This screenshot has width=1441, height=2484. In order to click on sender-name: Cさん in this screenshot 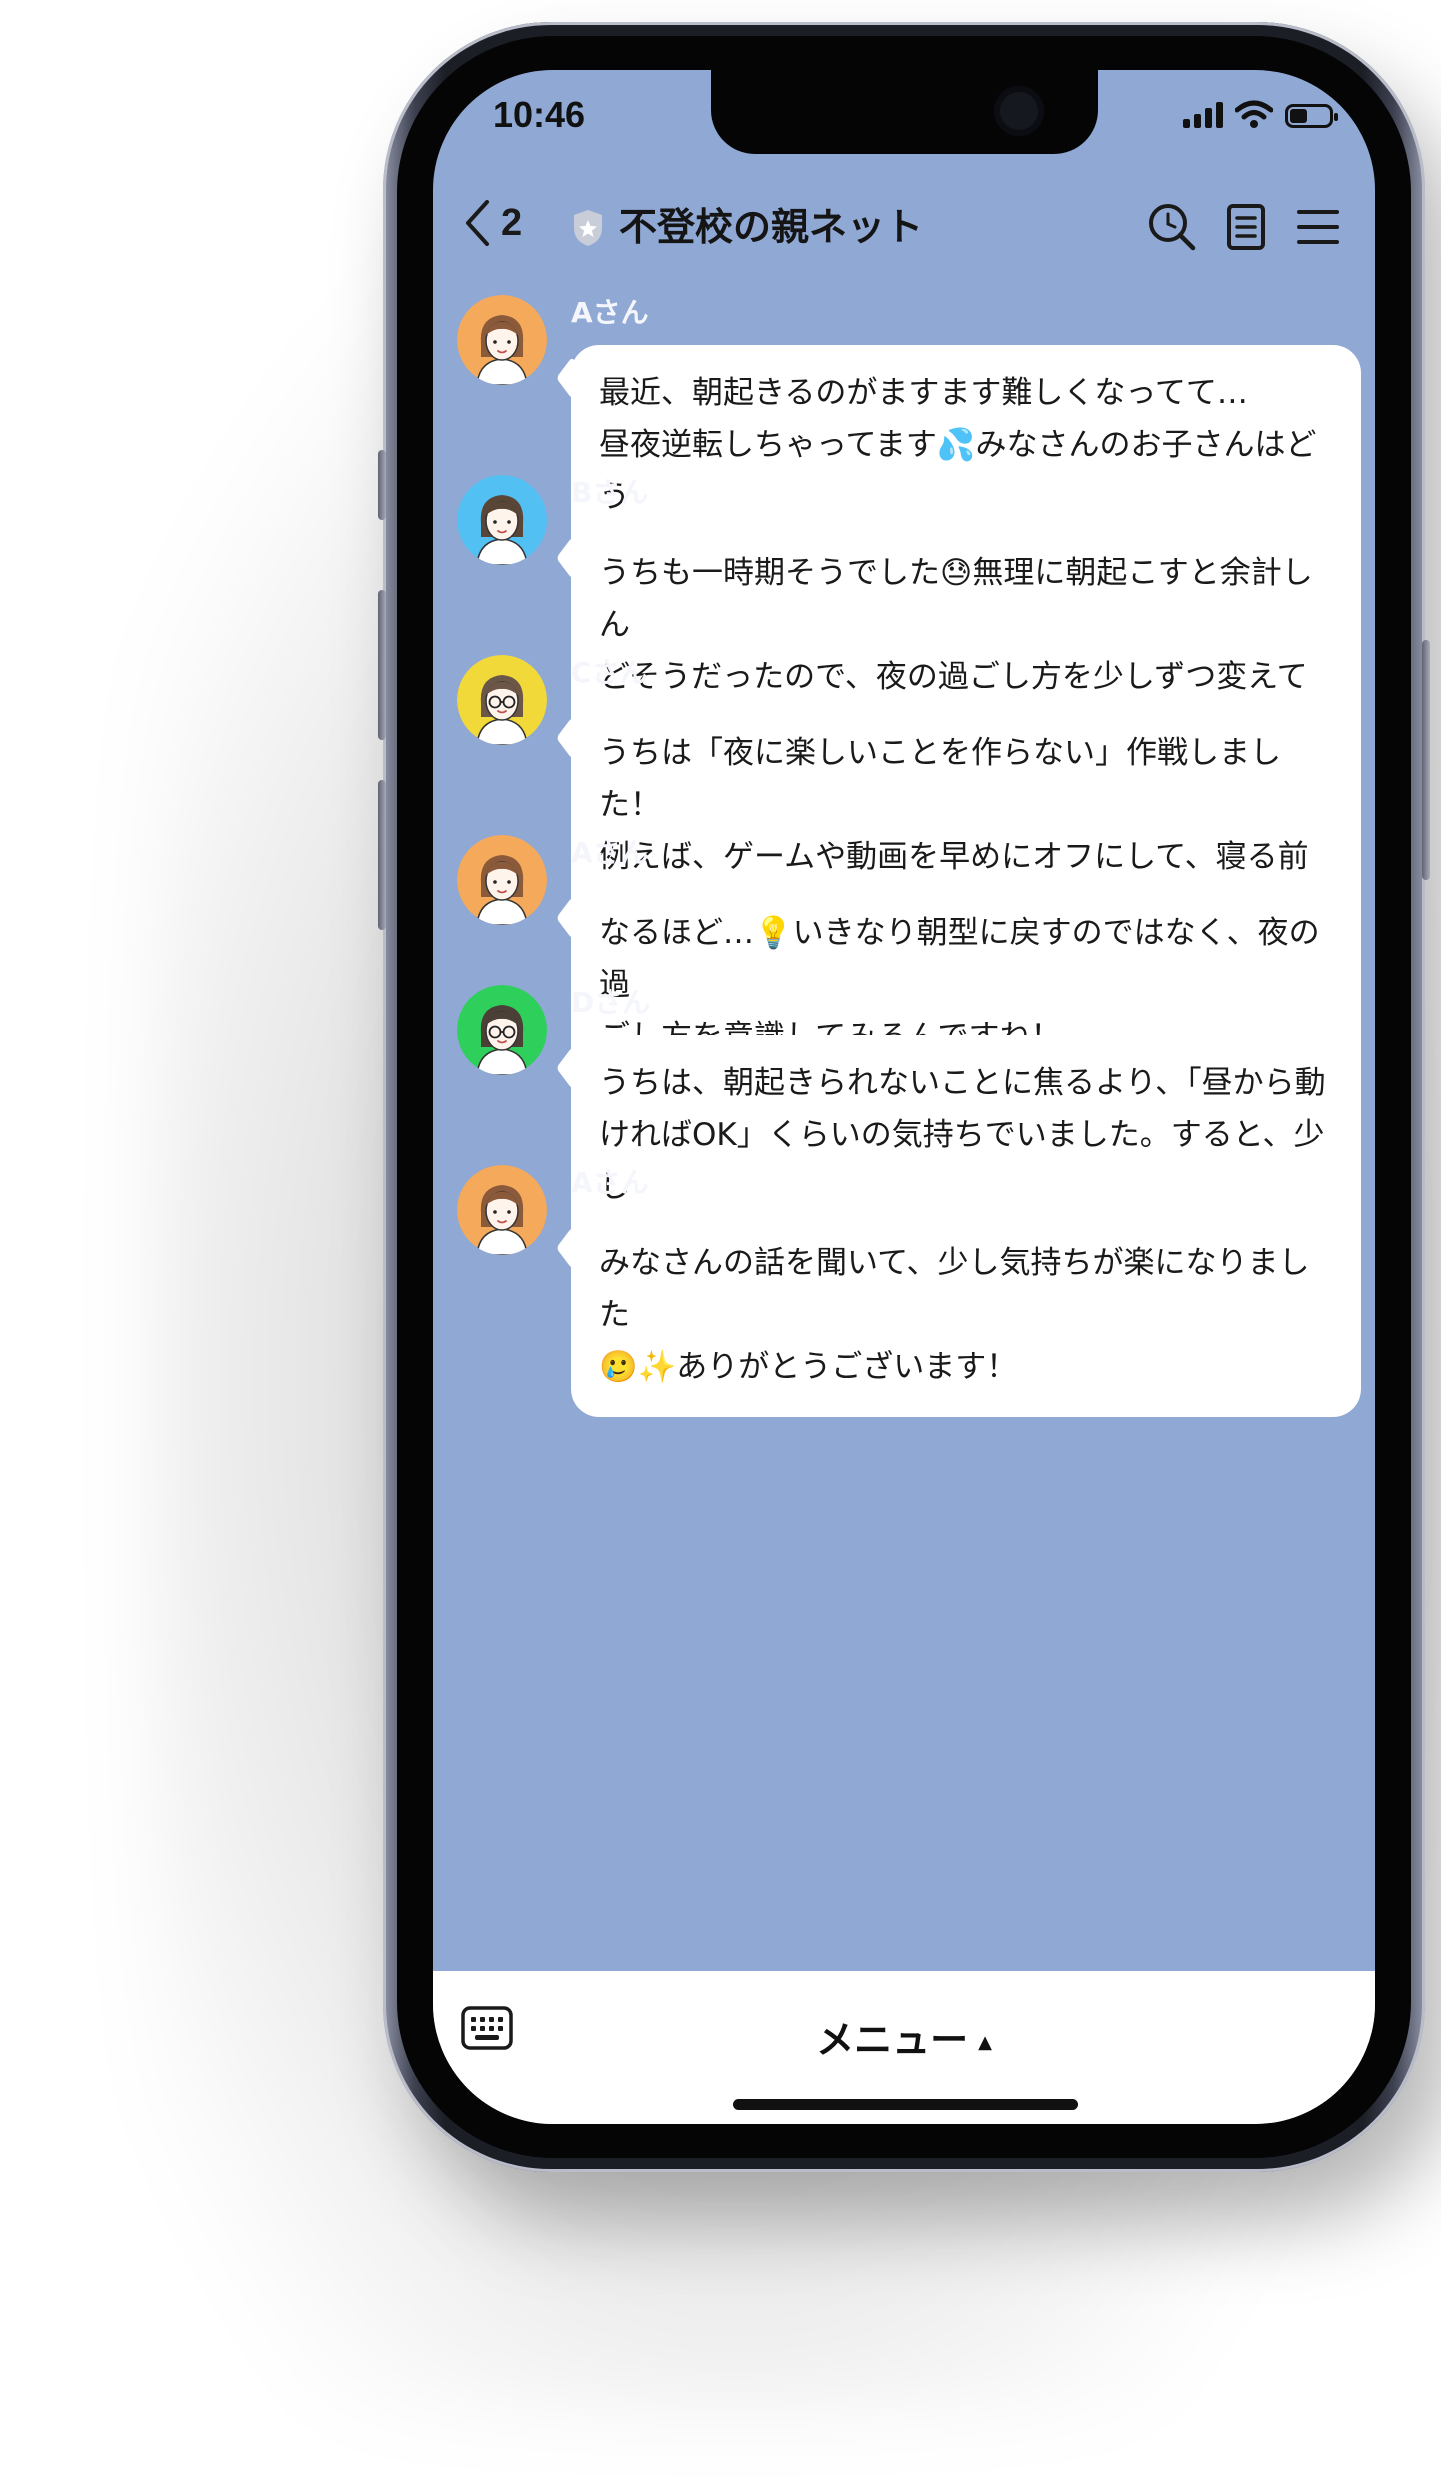, I will do `click(609, 672)`.